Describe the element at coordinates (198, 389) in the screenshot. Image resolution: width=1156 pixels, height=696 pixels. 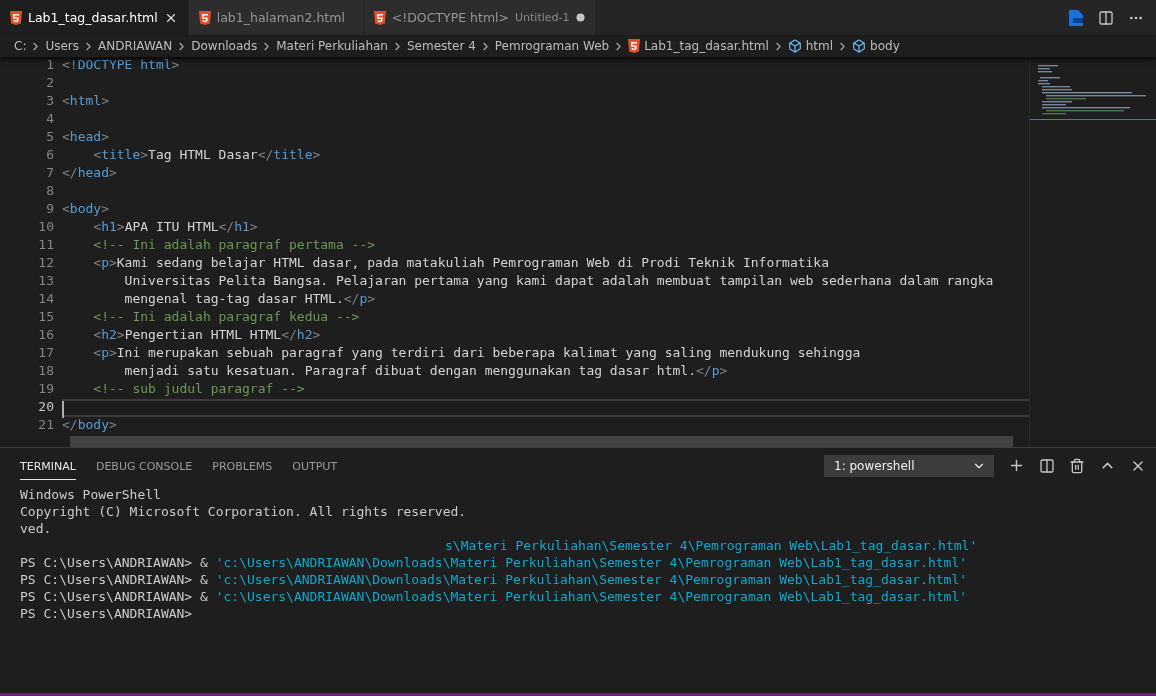
I see `code-line: <!-- sub judul paragraf -->` at that location.